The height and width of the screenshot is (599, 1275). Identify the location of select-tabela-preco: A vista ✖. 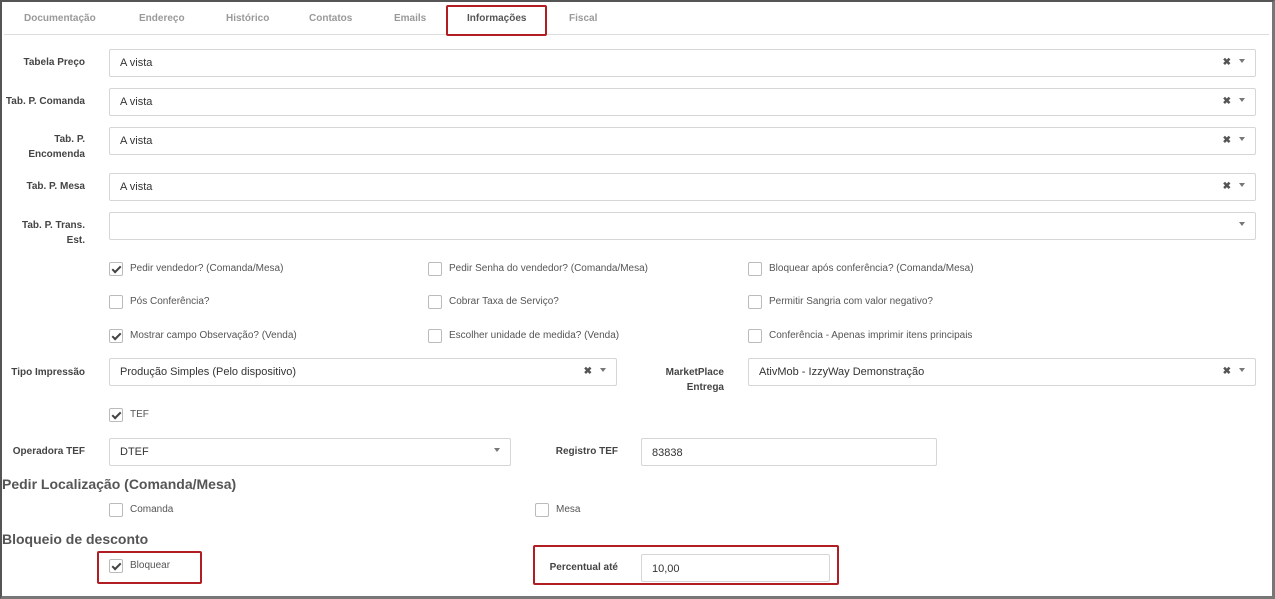
(682, 63).